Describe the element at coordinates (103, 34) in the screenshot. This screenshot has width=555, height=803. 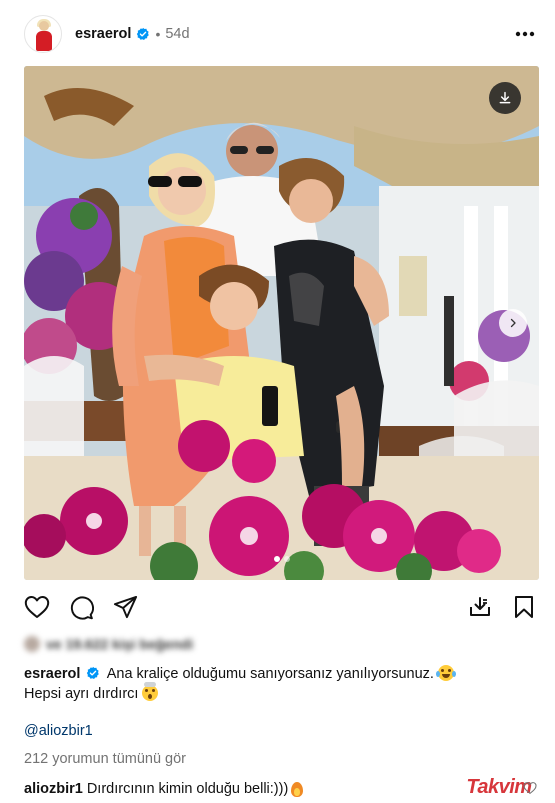
I see `username-link: esraerol` at that location.